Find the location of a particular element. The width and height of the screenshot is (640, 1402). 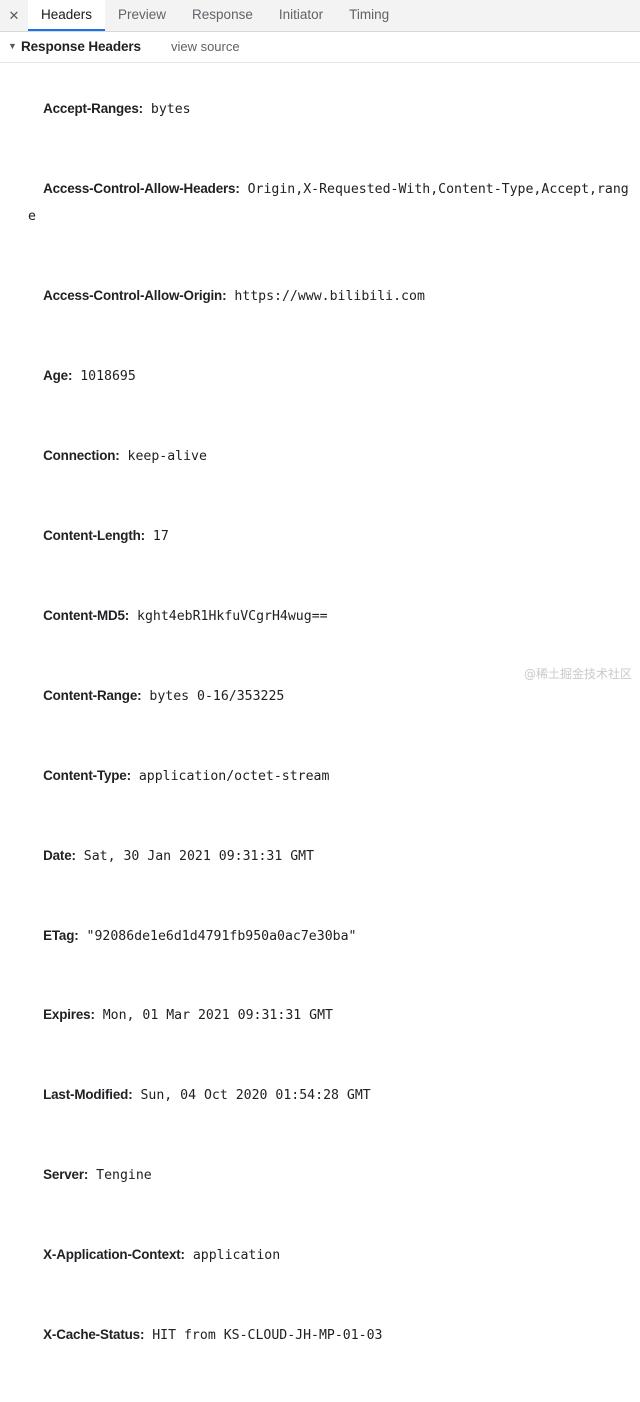

header-name: Age: is located at coordinates (58, 376).